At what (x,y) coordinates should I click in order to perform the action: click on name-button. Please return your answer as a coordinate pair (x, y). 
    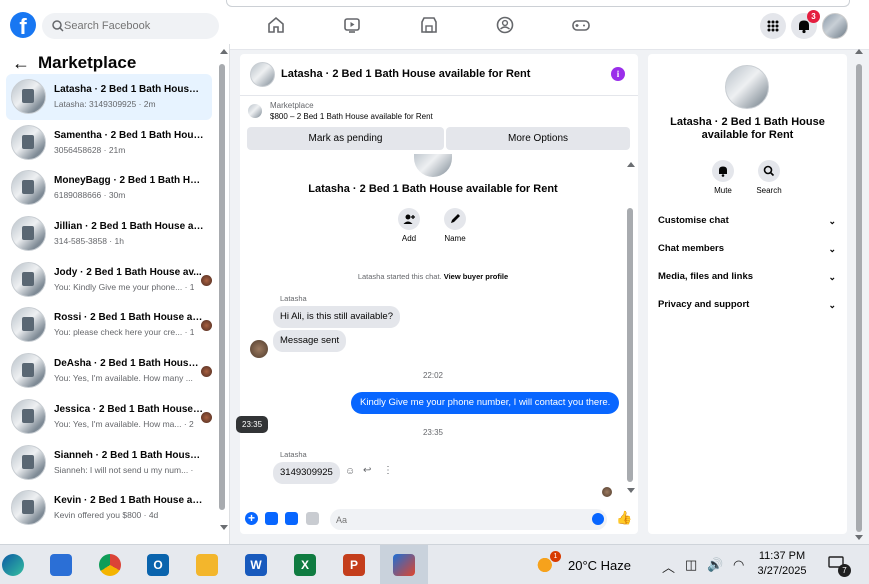
    Looking at the image, I should click on (455, 219).